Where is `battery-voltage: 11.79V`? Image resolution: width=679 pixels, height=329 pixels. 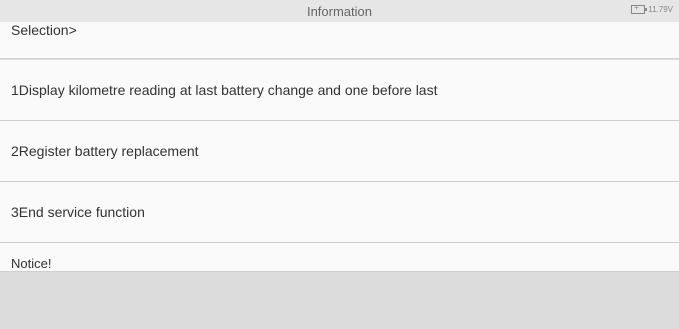
battery-voltage: 11.79V is located at coordinates (660, 9).